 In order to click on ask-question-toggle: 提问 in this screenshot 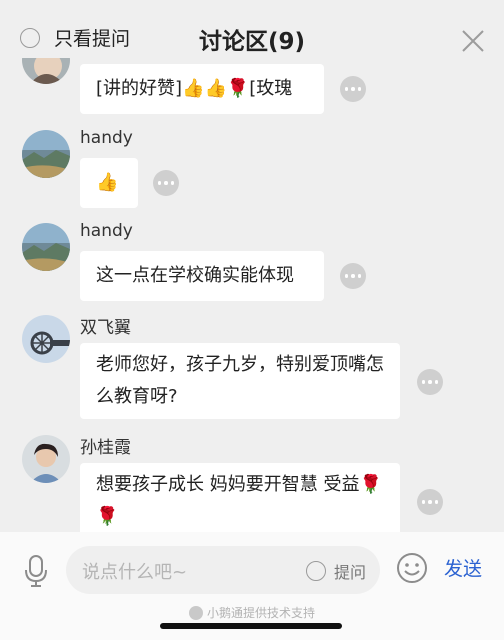, I will do `click(336, 571)`.